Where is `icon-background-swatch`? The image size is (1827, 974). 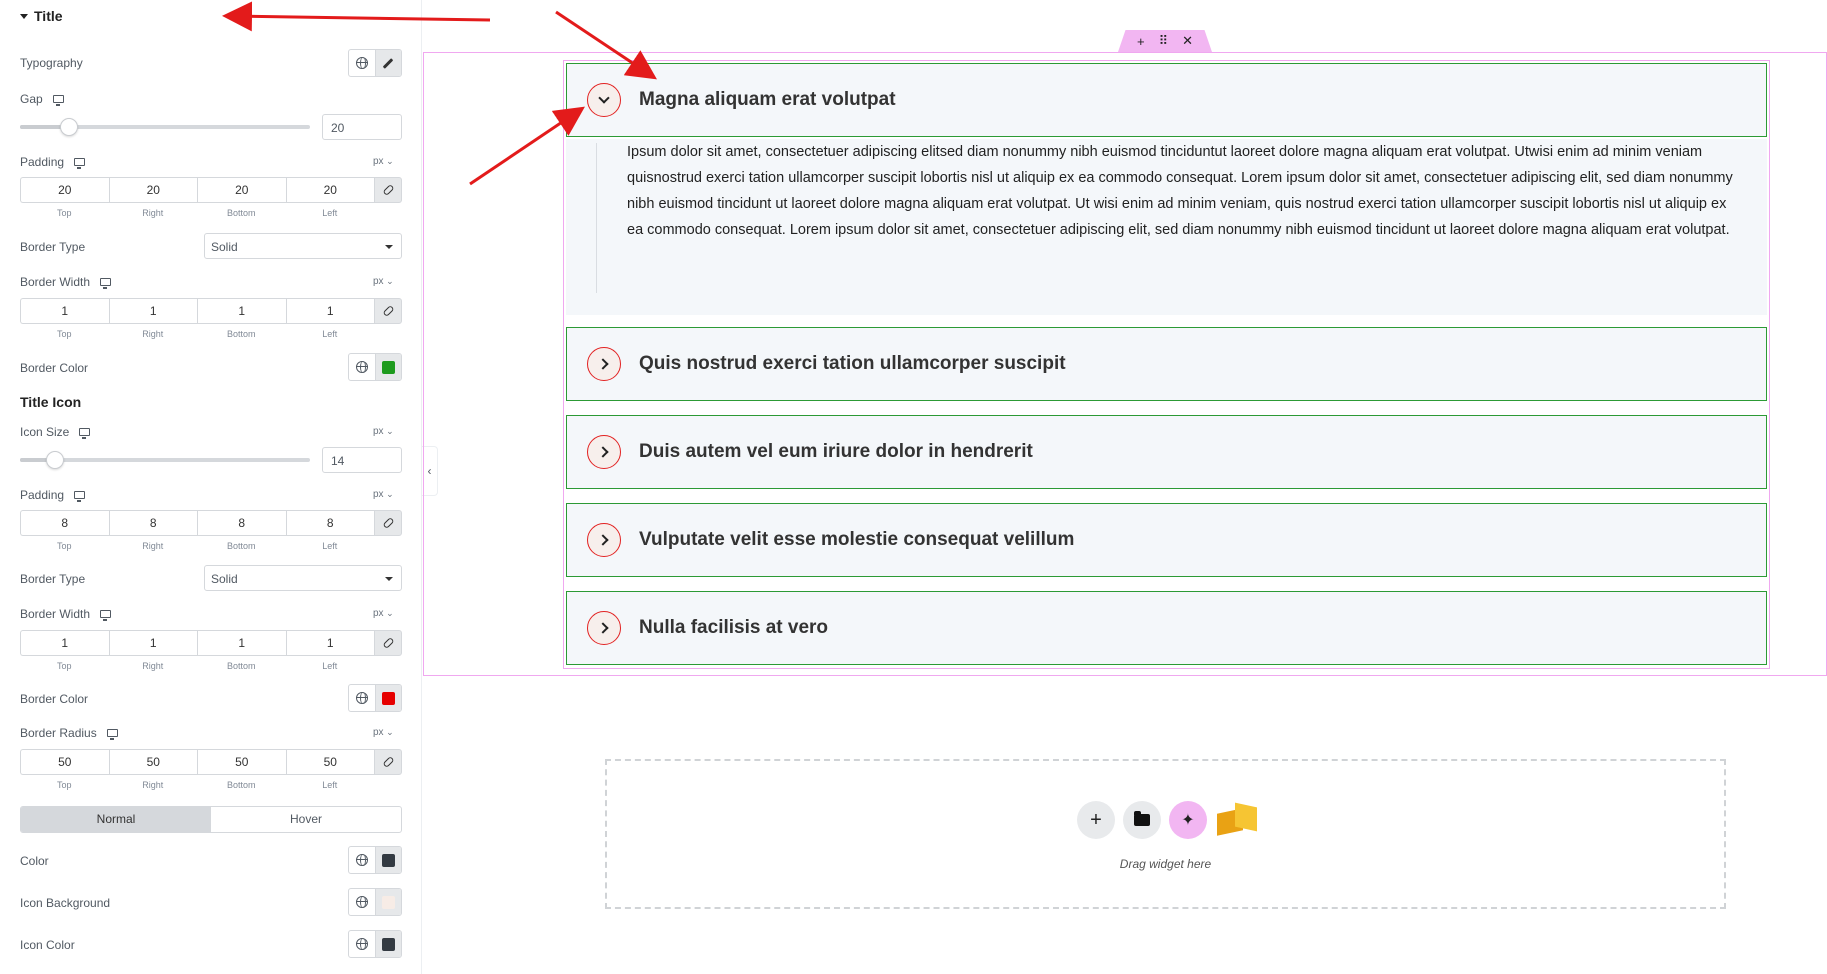 icon-background-swatch is located at coordinates (388, 902).